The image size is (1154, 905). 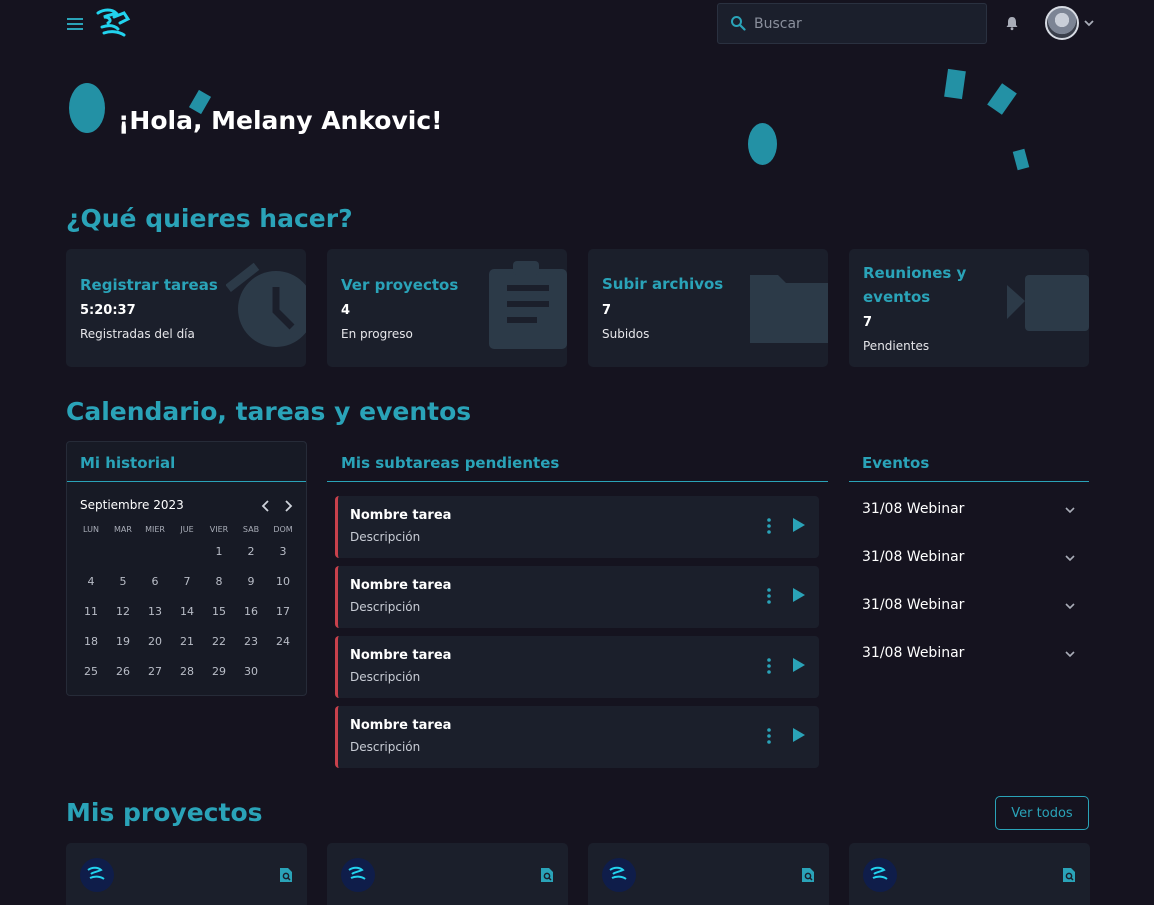 What do you see at coordinates (164, 812) in the screenshot?
I see `projects-title: Mis proyectos` at bounding box center [164, 812].